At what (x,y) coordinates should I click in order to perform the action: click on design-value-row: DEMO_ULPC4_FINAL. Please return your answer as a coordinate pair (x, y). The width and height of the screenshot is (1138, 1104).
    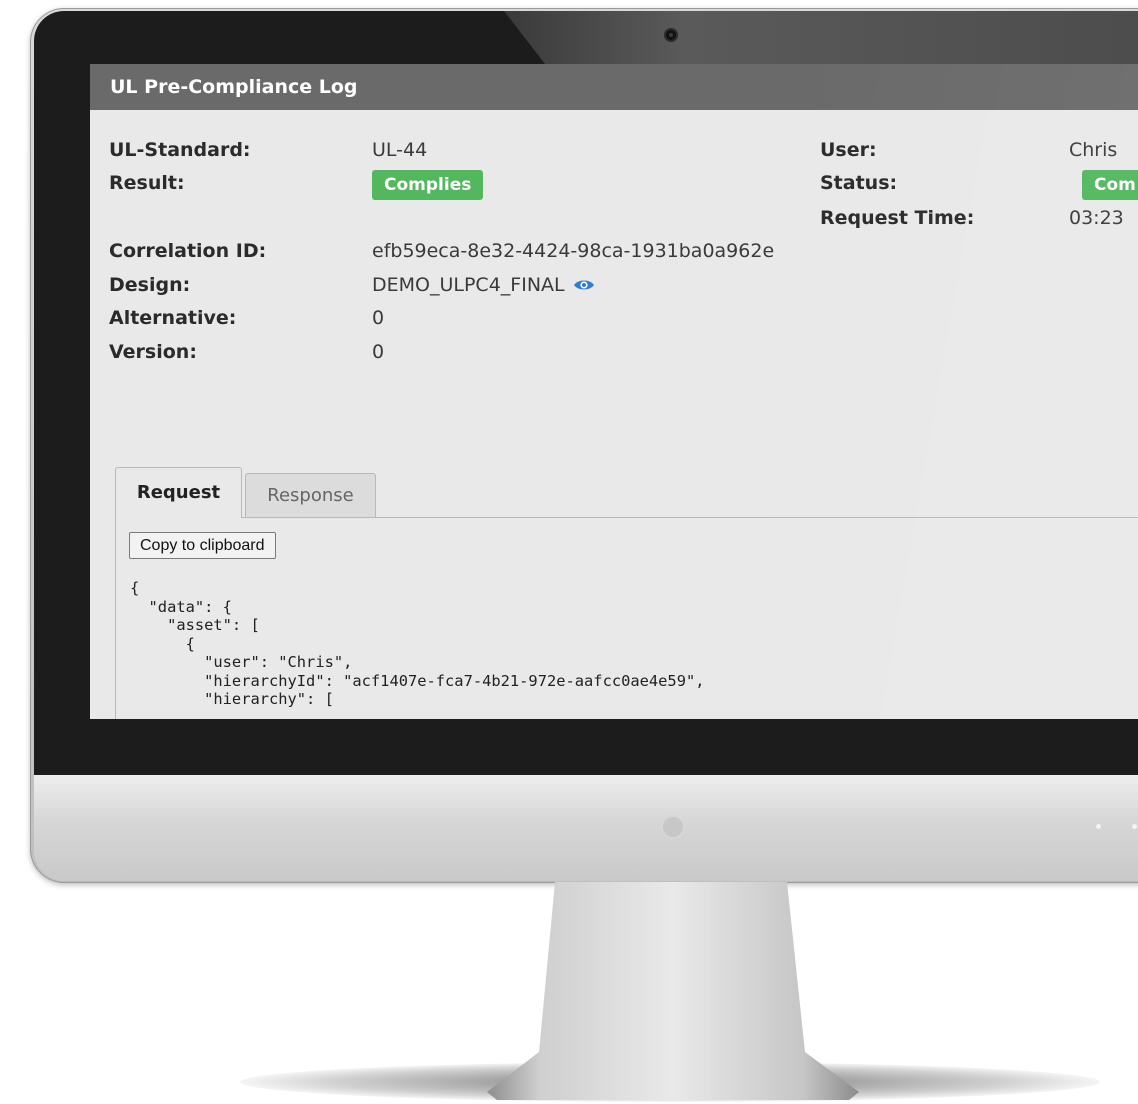
    Looking at the image, I should click on (483, 285).